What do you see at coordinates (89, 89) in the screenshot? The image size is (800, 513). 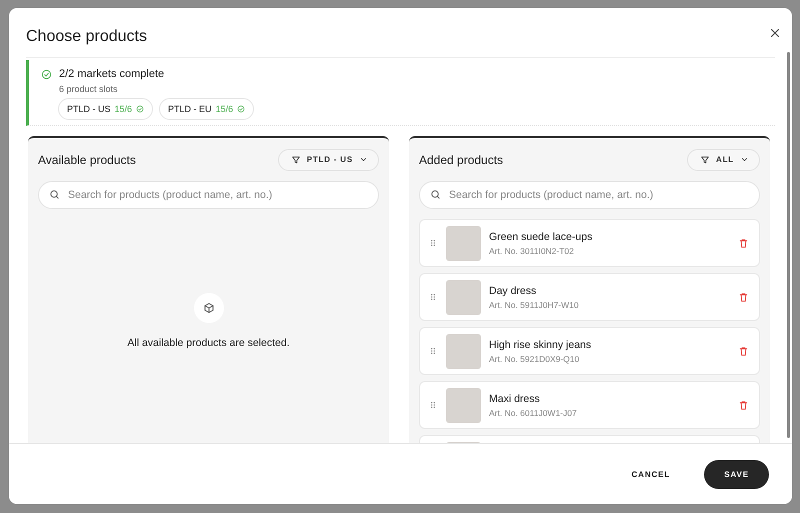 I see `status-subtitle: 6 product slots` at bounding box center [89, 89].